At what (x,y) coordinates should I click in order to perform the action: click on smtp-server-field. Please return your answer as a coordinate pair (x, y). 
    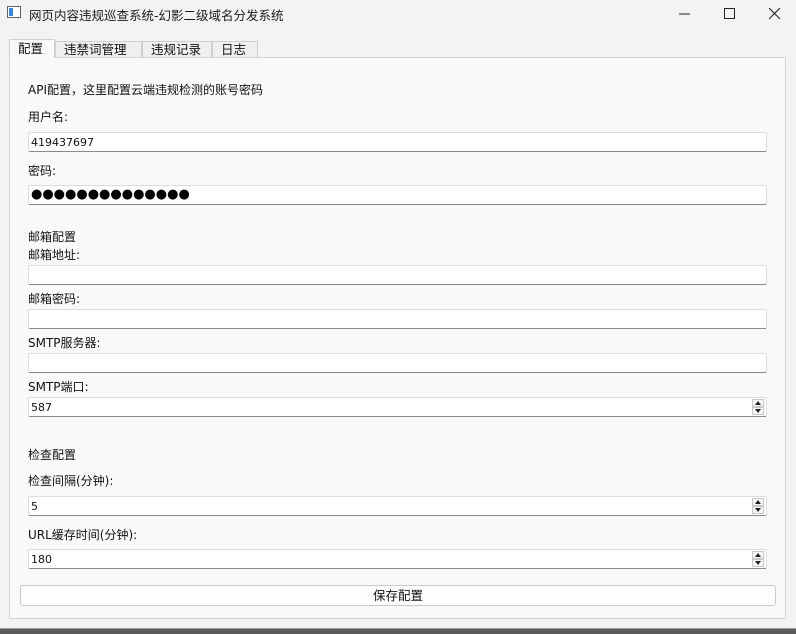
    Looking at the image, I should click on (397, 363).